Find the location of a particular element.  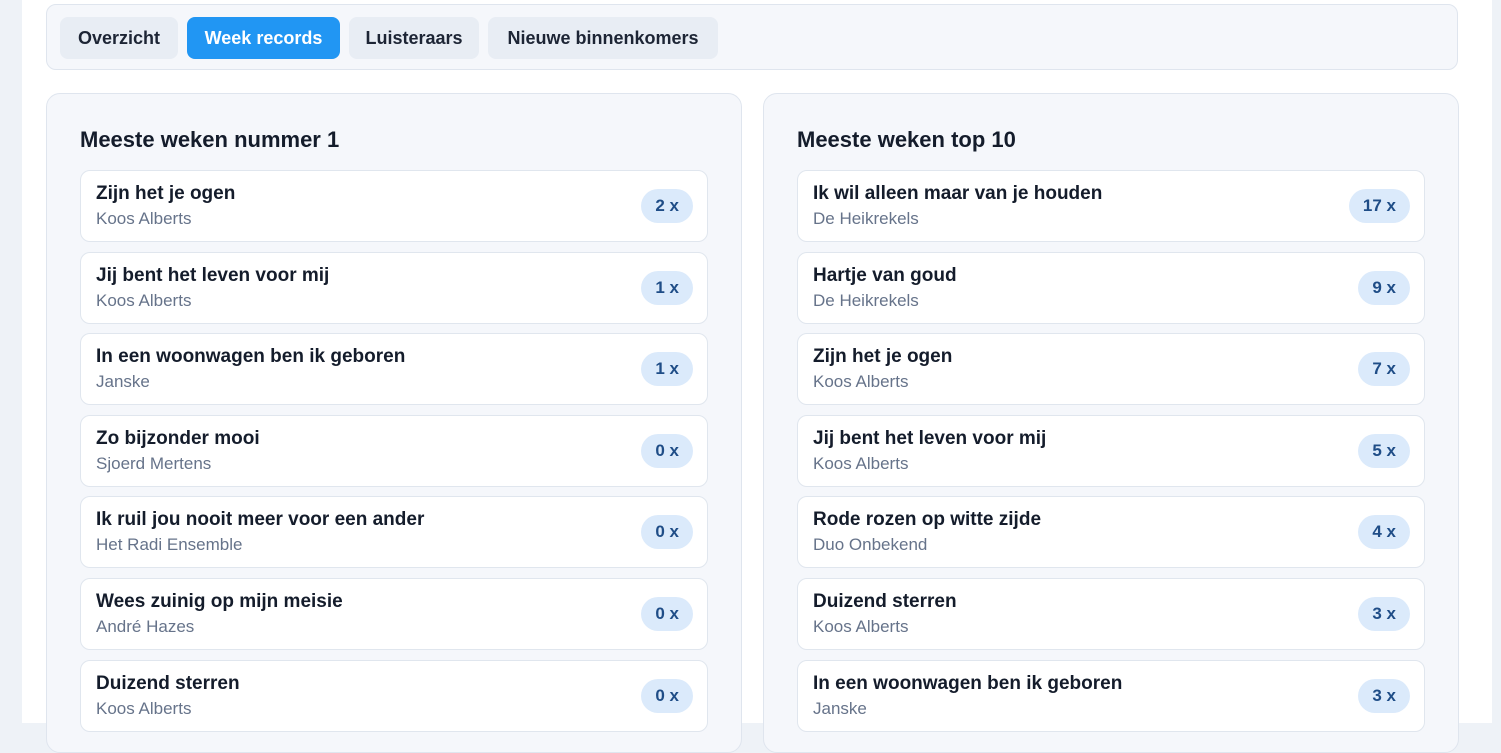

list-item: In een woonwagen ben ik geboren Janske 3 x is located at coordinates (1111, 695).